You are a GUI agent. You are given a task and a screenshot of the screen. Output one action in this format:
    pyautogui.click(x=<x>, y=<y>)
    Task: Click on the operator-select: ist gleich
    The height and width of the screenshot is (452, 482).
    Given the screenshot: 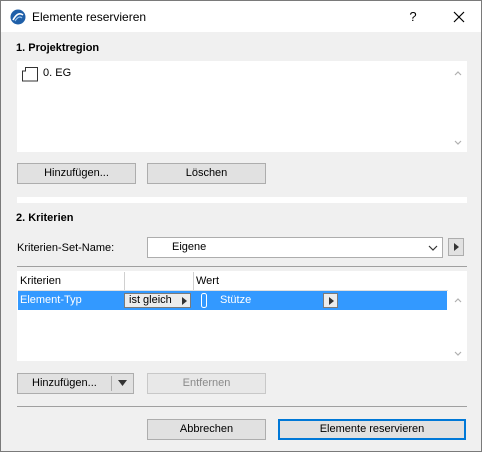 What is the action you would take?
    pyautogui.click(x=157, y=300)
    